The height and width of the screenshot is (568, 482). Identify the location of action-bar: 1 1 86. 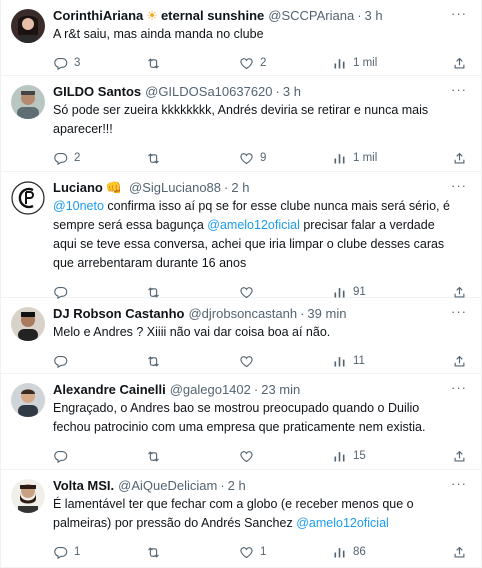
(261, 552).